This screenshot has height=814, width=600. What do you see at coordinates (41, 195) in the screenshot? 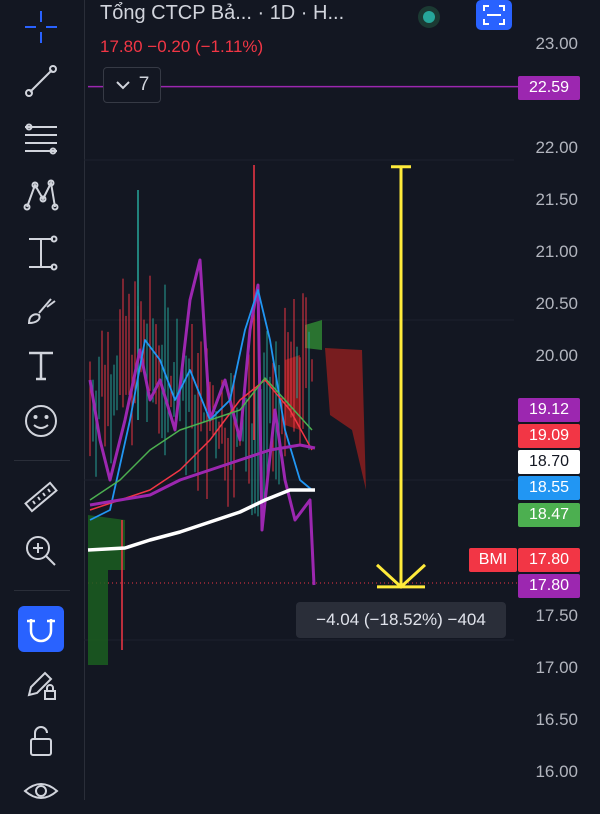
I see `pattern-icon` at bounding box center [41, 195].